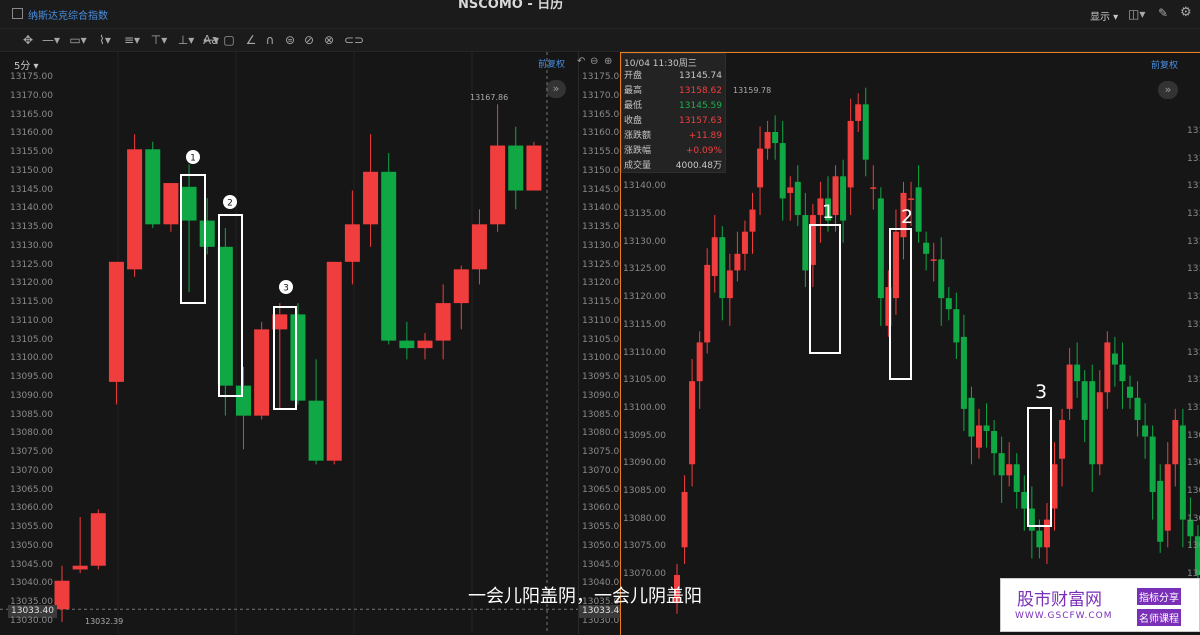 The width and height of the screenshot is (1200, 635). Describe the element at coordinates (700, 121) in the screenshot. I see `info-value: 13157.63` at that location.